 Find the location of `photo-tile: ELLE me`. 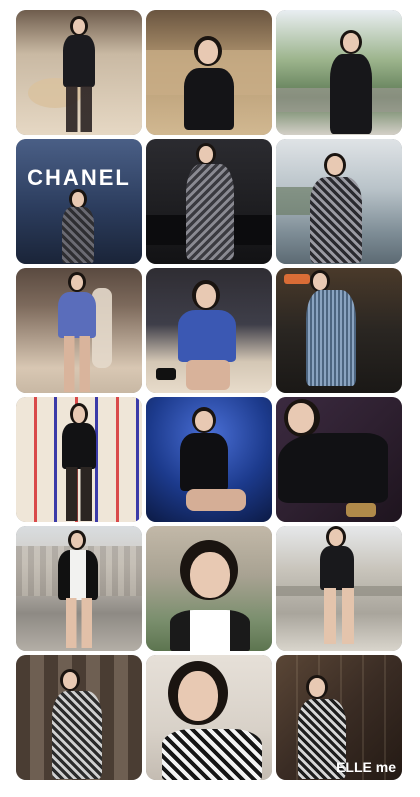

photo-tile: ELLE me is located at coordinates (339, 717).